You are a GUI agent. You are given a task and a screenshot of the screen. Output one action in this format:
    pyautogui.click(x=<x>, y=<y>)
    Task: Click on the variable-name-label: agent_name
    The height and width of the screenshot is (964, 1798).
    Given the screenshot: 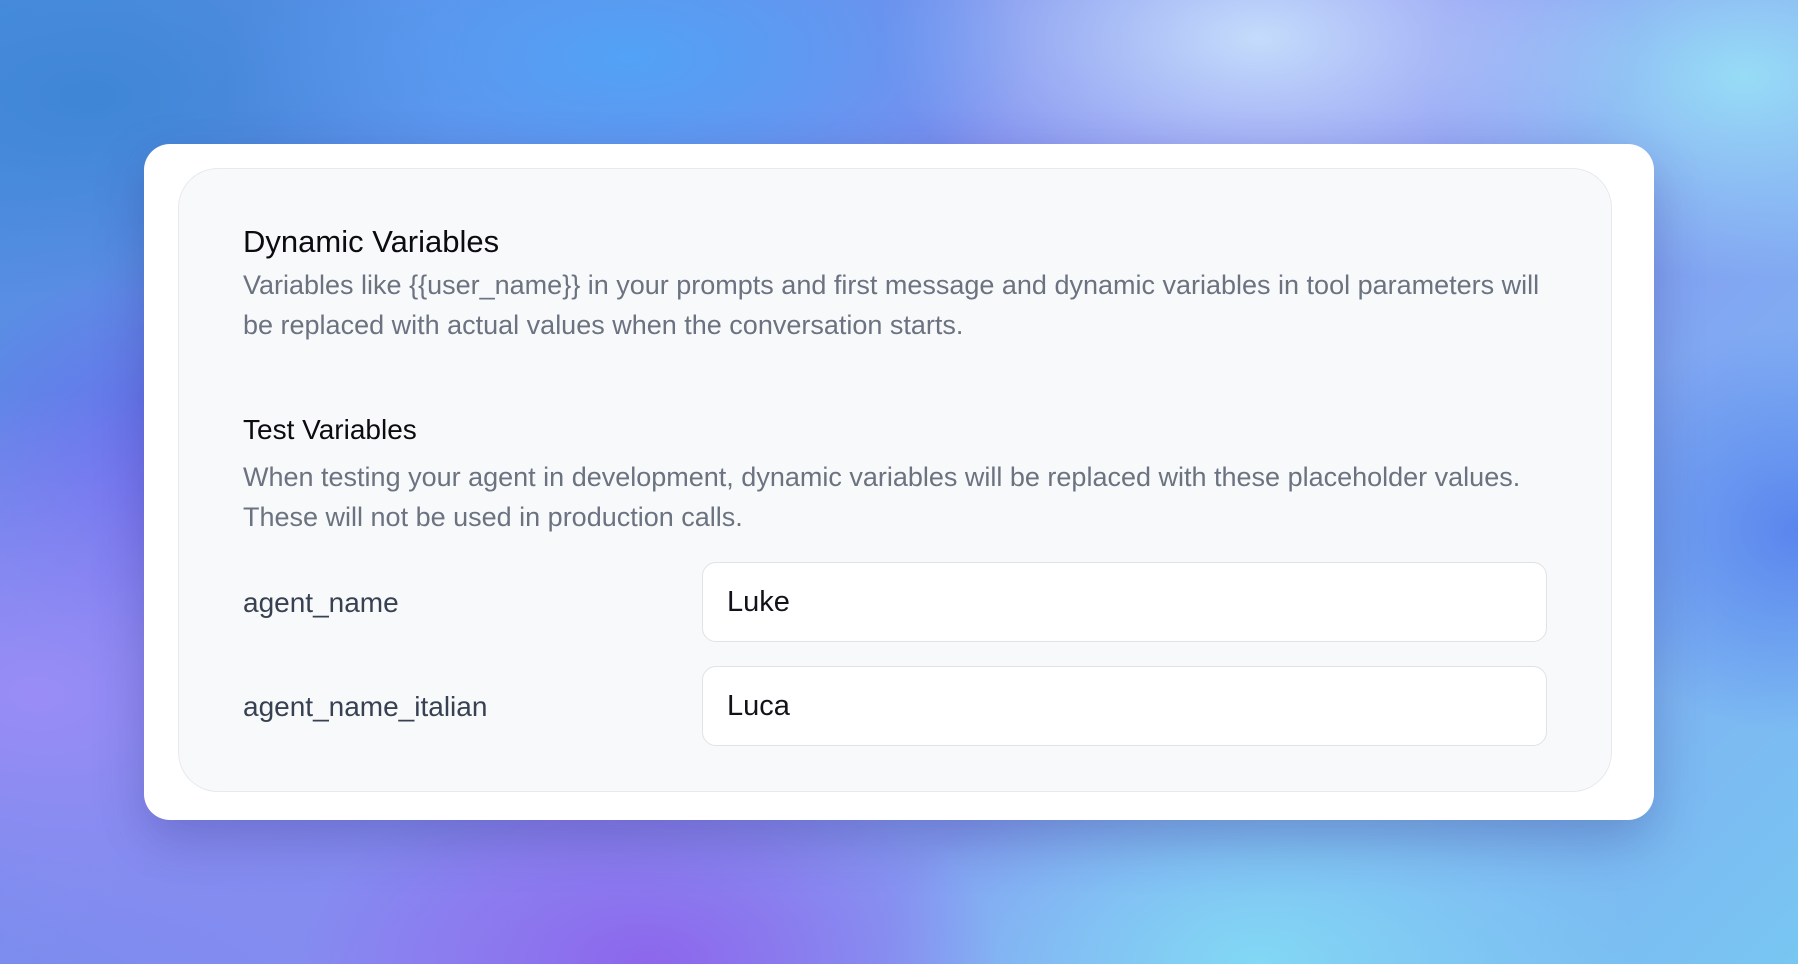 What is the action you would take?
    pyautogui.click(x=321, y=602)
    